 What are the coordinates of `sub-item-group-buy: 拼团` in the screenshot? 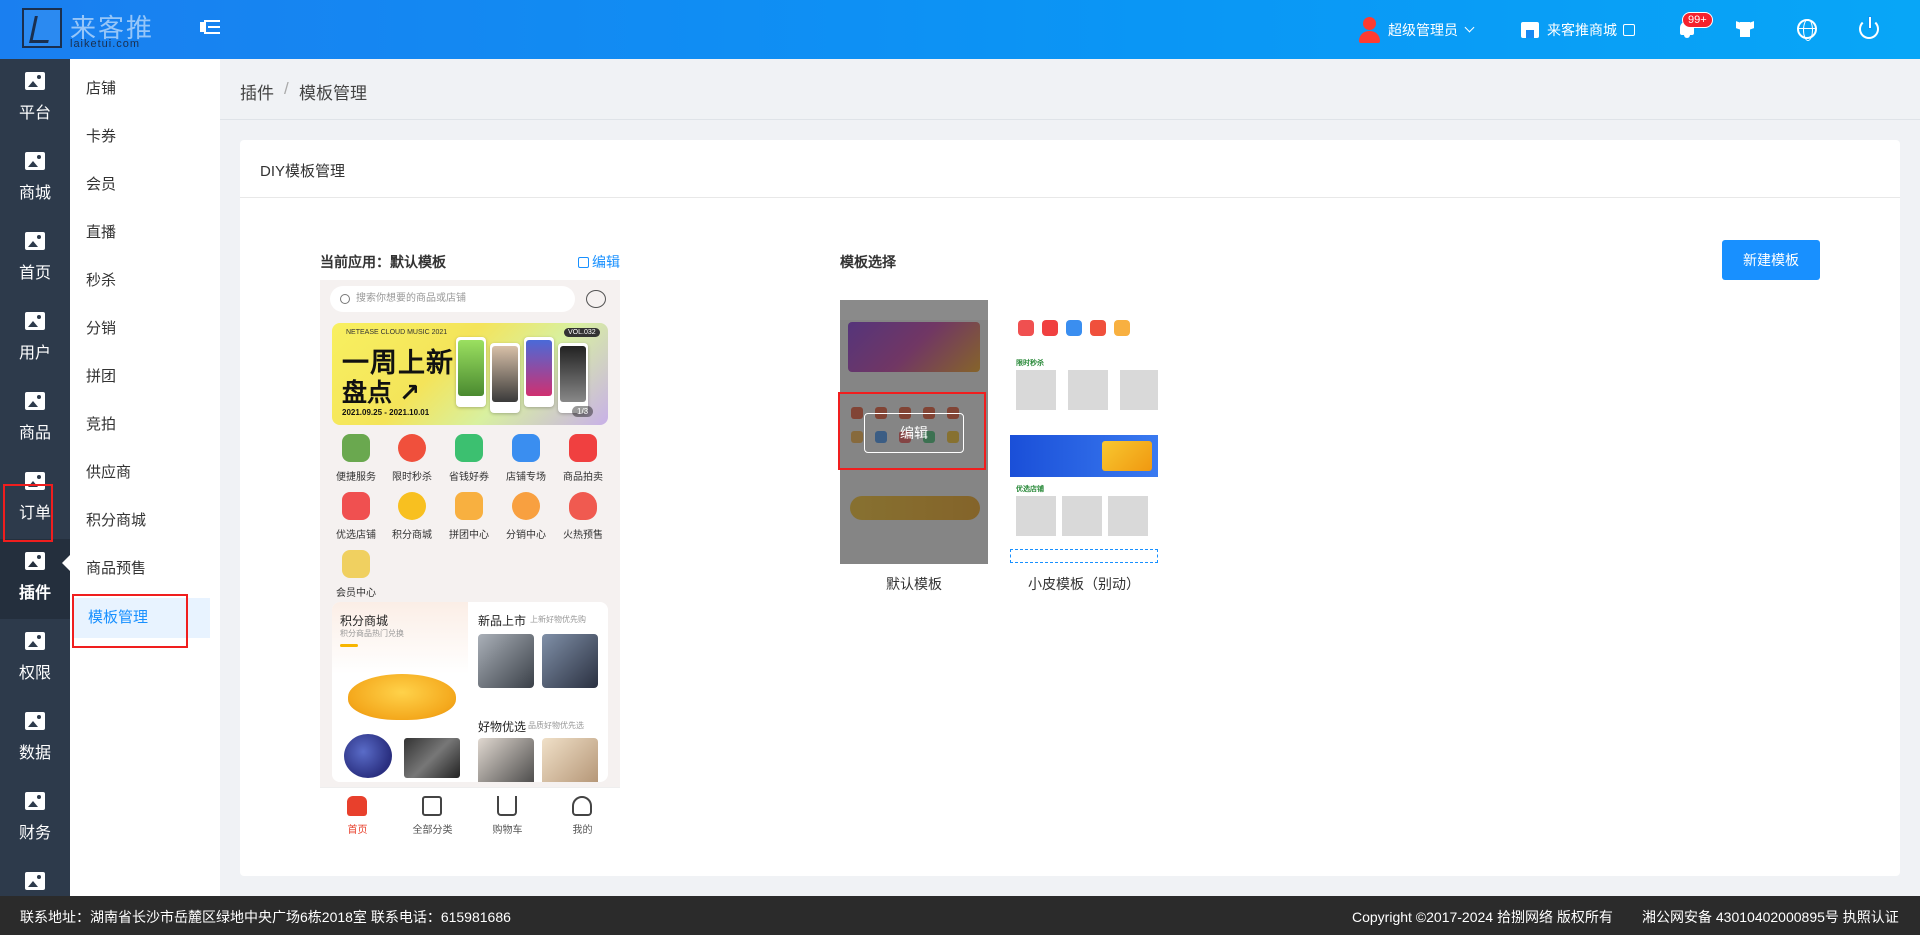 It's located at (140, 377).